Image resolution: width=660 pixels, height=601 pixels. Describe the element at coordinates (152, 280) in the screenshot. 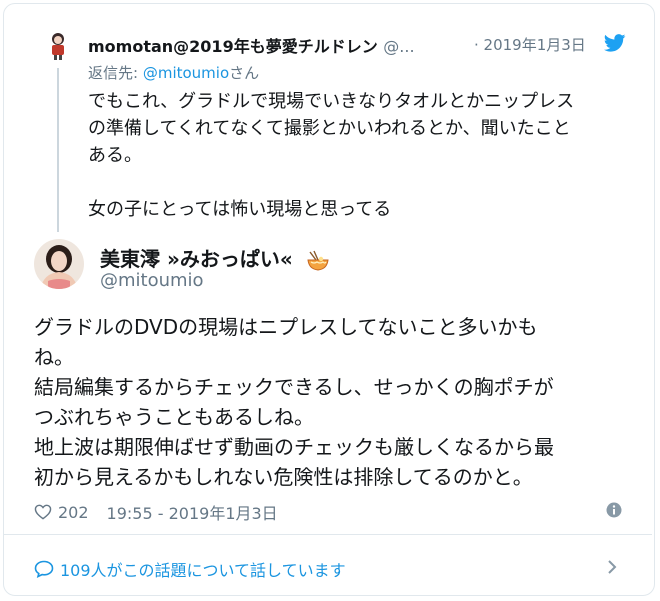

I see `author-handle: @mitoumio` at that location.